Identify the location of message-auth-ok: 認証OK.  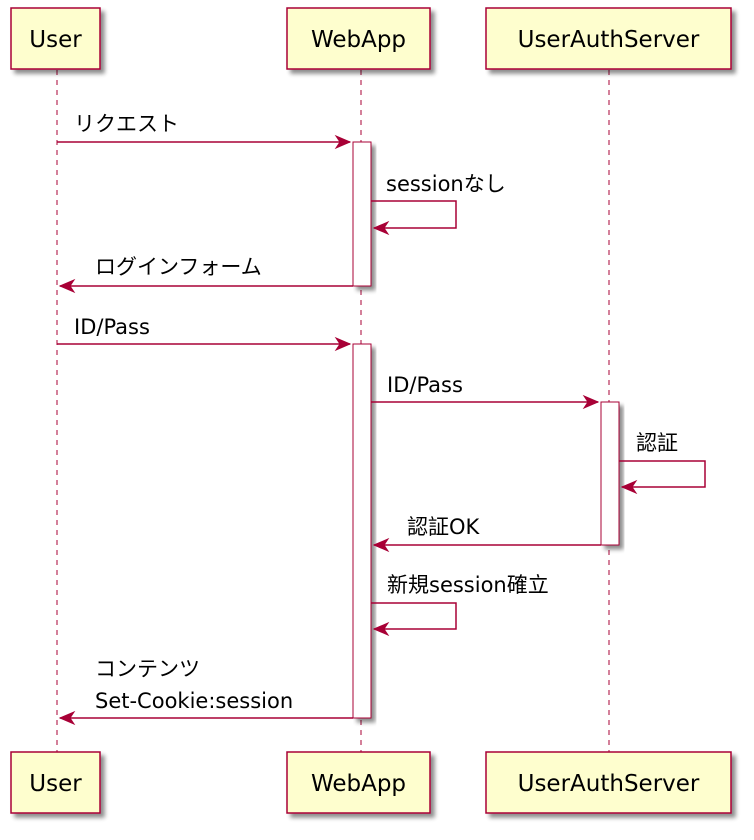
(486, 534).